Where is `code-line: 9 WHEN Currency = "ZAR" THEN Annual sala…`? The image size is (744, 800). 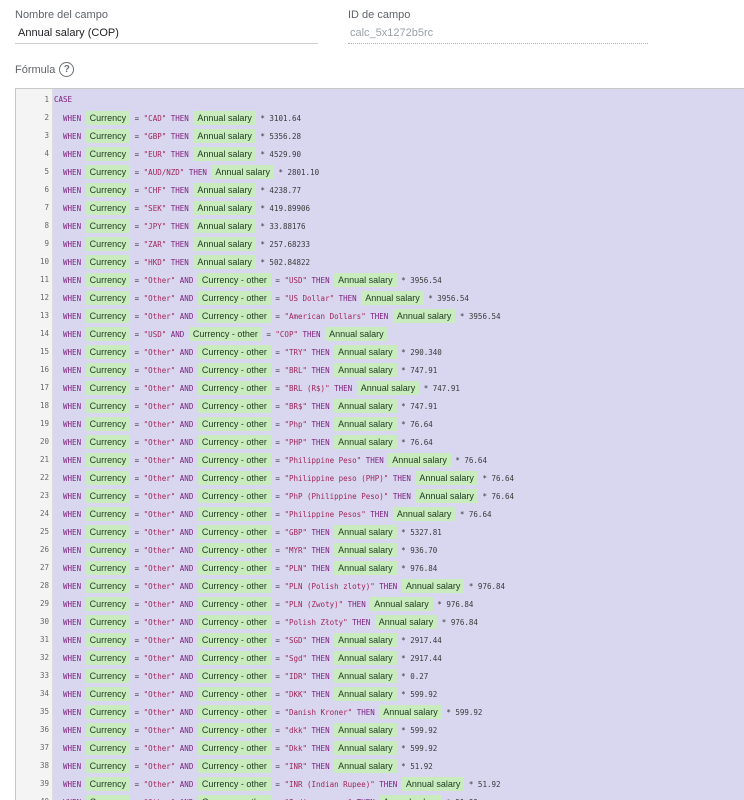 code-line: 9 WHEN Currency = "ZAR" THEN Annual sala… is located at coordinates (380, 244).